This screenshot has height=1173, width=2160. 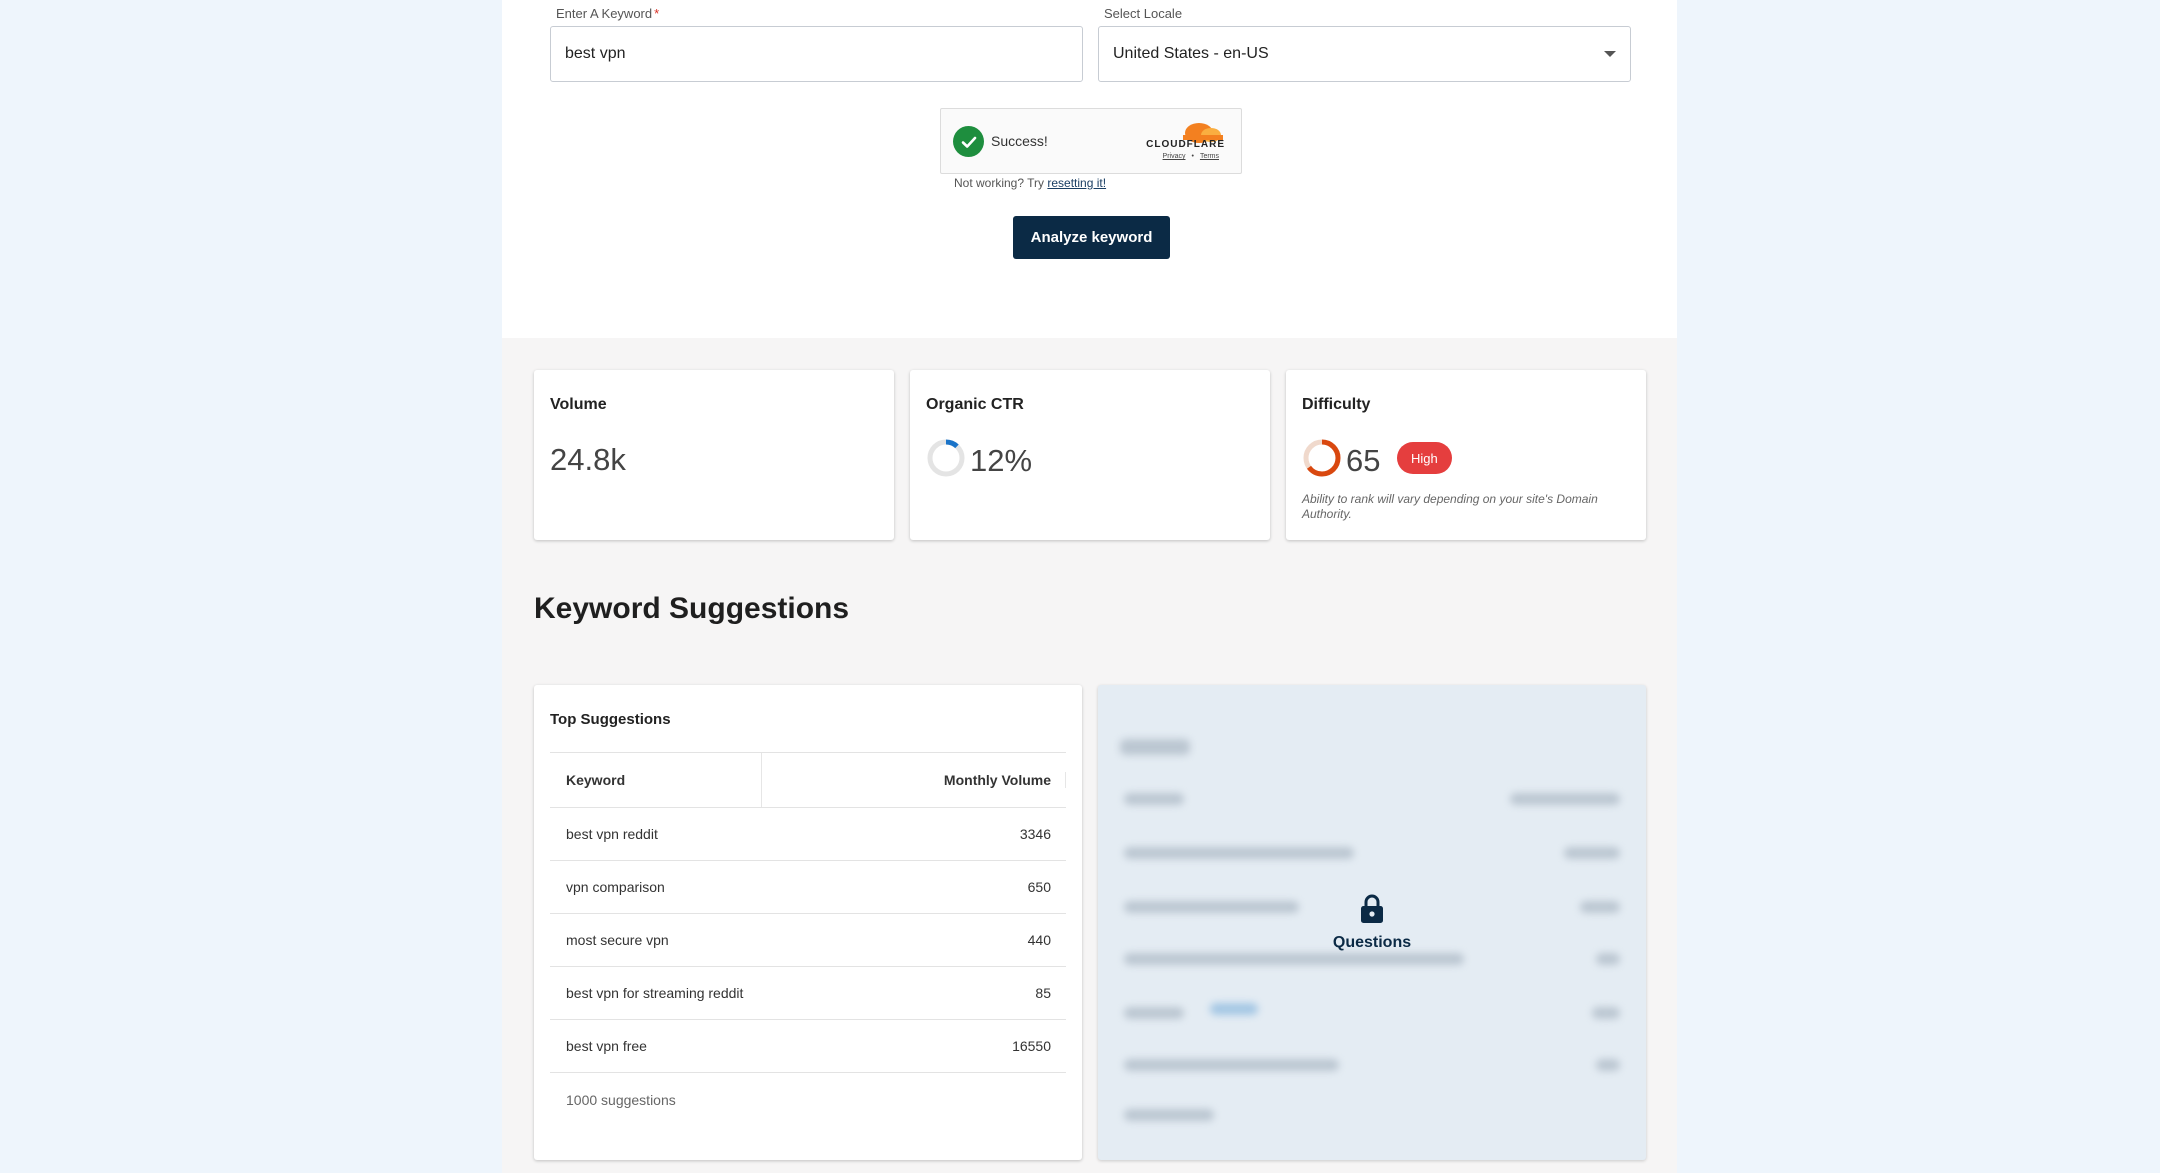 I want to click on difficulty-value: 65, so click(x=1363, y=460).